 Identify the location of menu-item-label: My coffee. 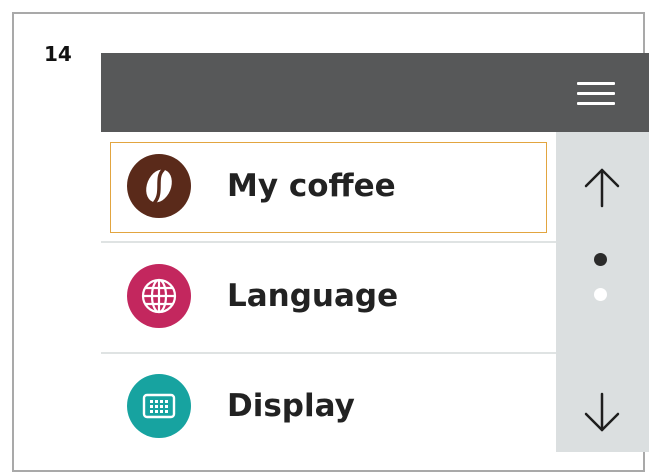
(311, 186).